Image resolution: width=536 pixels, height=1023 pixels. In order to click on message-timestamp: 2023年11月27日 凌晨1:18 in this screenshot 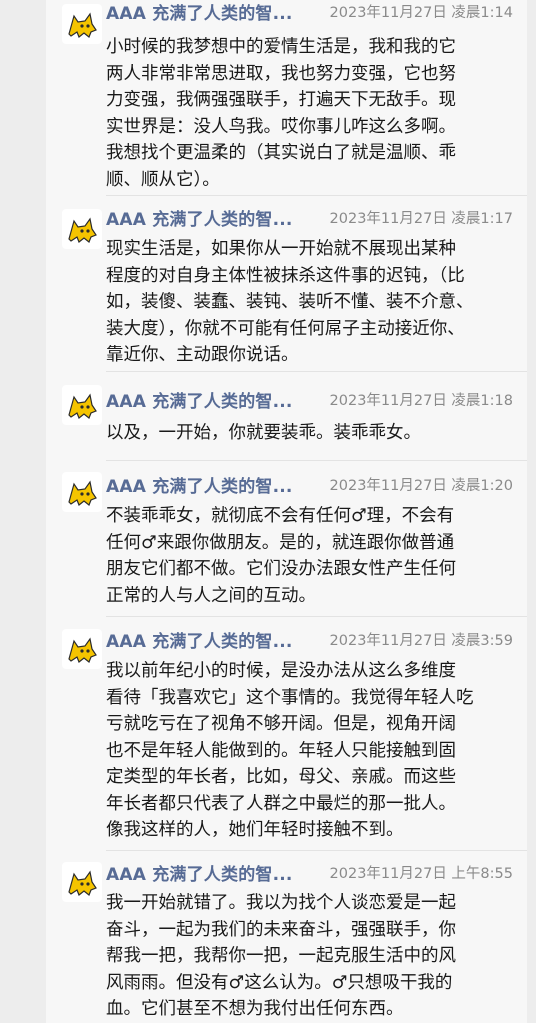, I will do `click(421, 401)`.